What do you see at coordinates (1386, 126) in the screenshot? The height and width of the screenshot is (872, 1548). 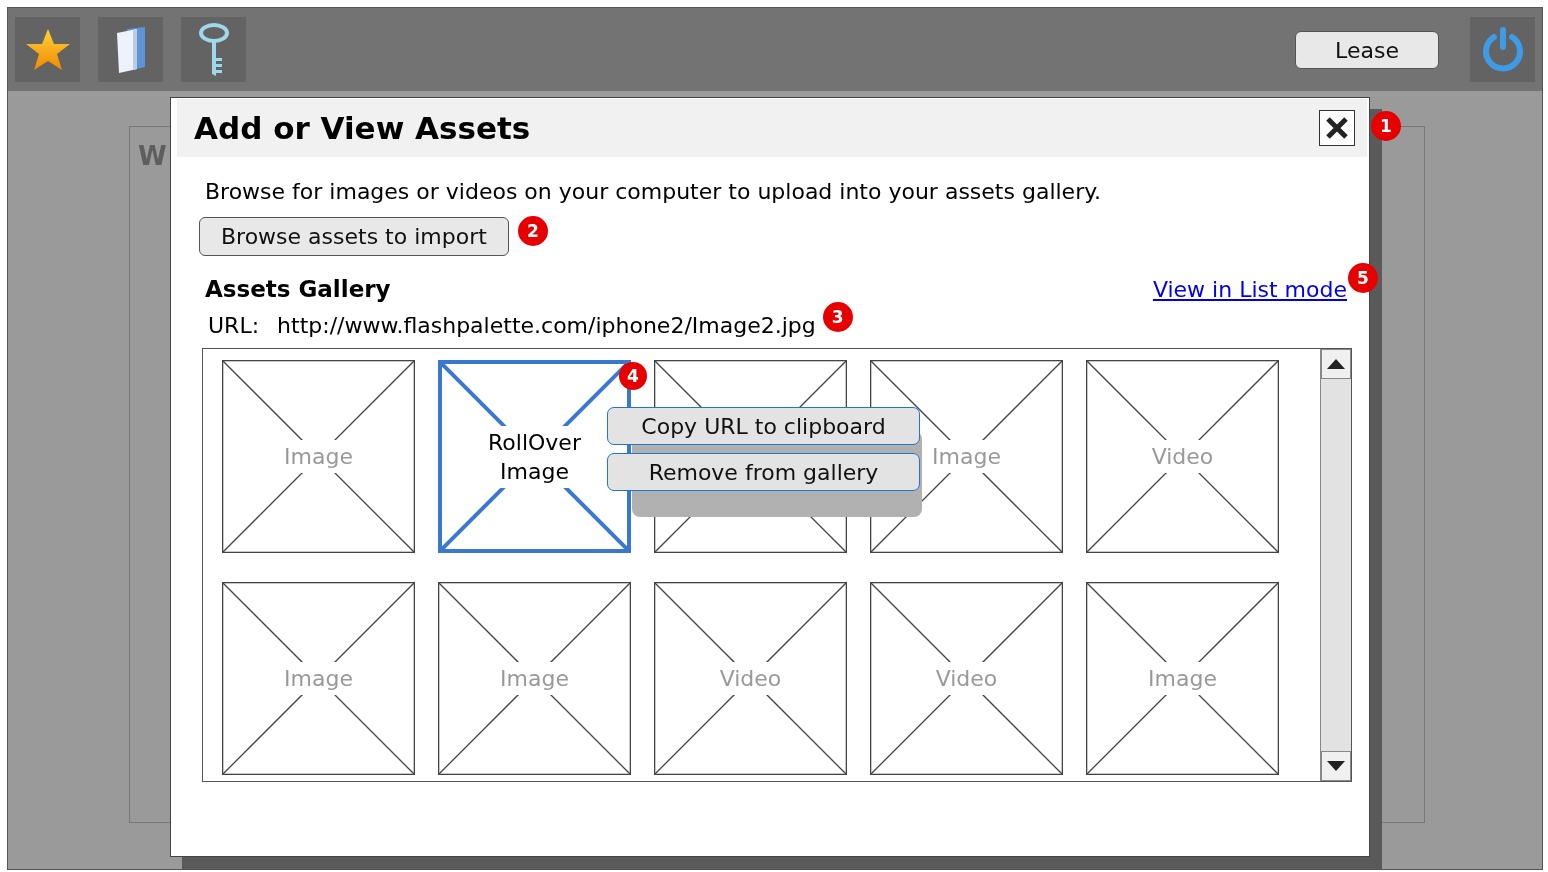 I see `callout-badge: 1` at bounding box center [1386, 126].